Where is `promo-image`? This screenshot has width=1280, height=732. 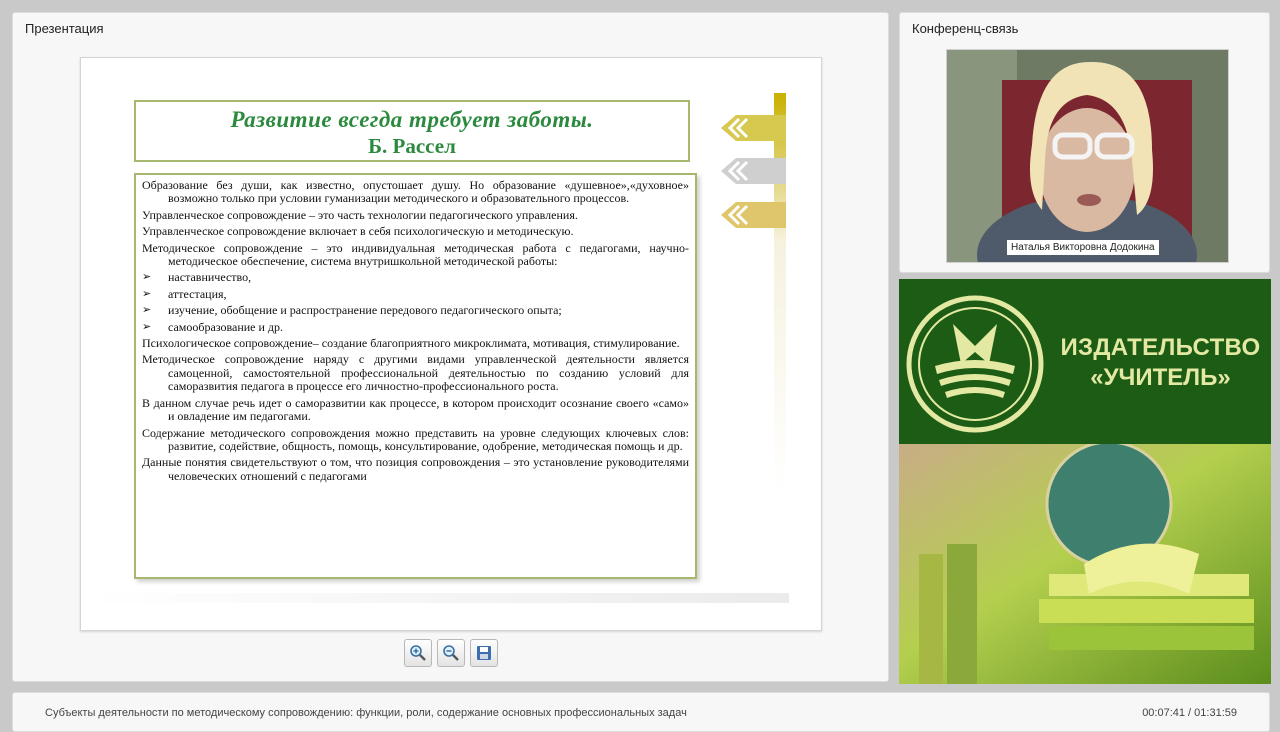 promo-image is located at coordinates (1085, 562).